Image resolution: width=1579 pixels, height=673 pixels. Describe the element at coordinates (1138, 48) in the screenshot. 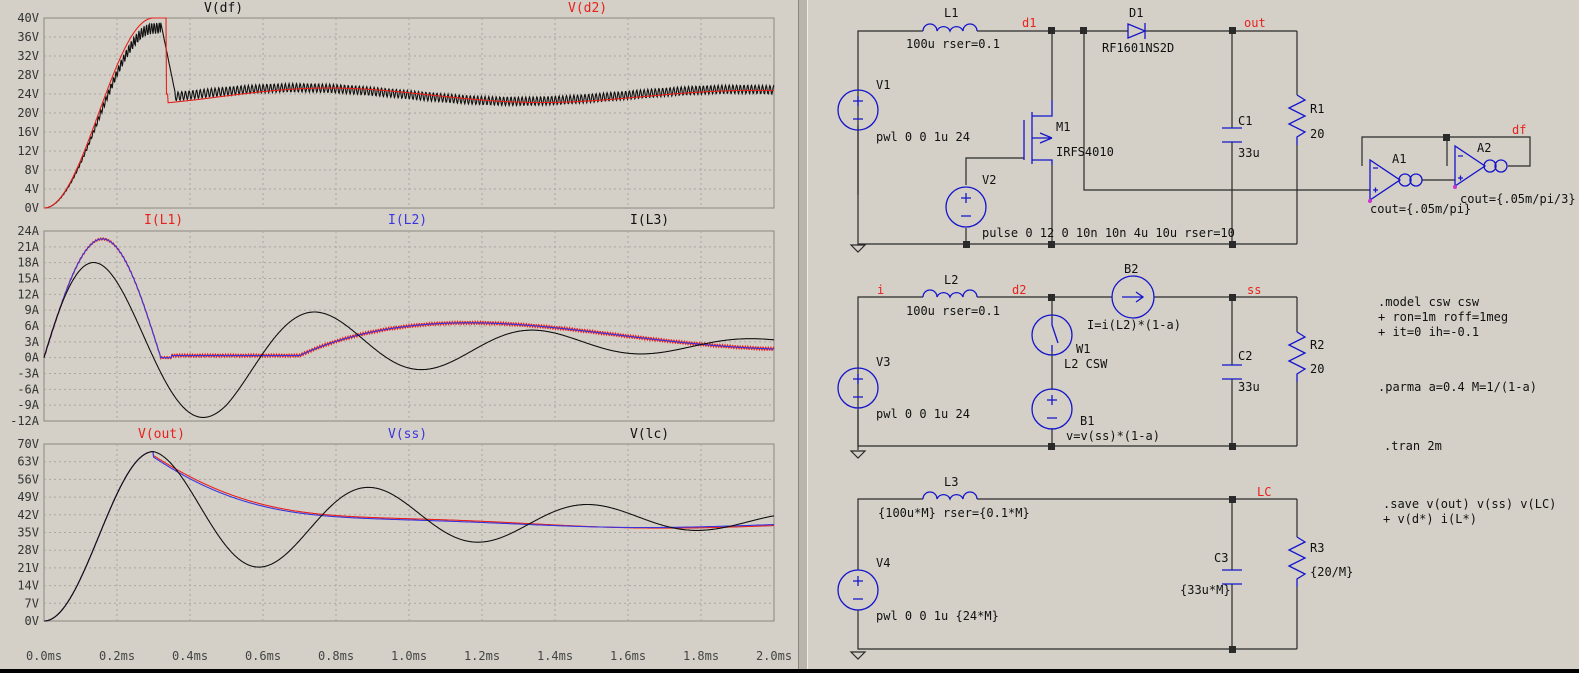

I see `svg-text: RF1601NS2D` at that location.